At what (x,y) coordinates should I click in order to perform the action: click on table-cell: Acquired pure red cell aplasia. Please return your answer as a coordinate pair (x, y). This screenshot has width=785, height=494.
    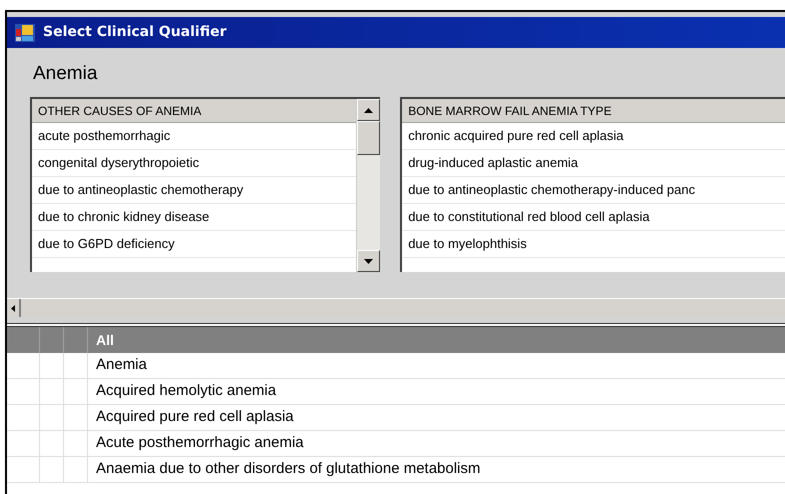
    Looking at the image, I should click on (436, 417).